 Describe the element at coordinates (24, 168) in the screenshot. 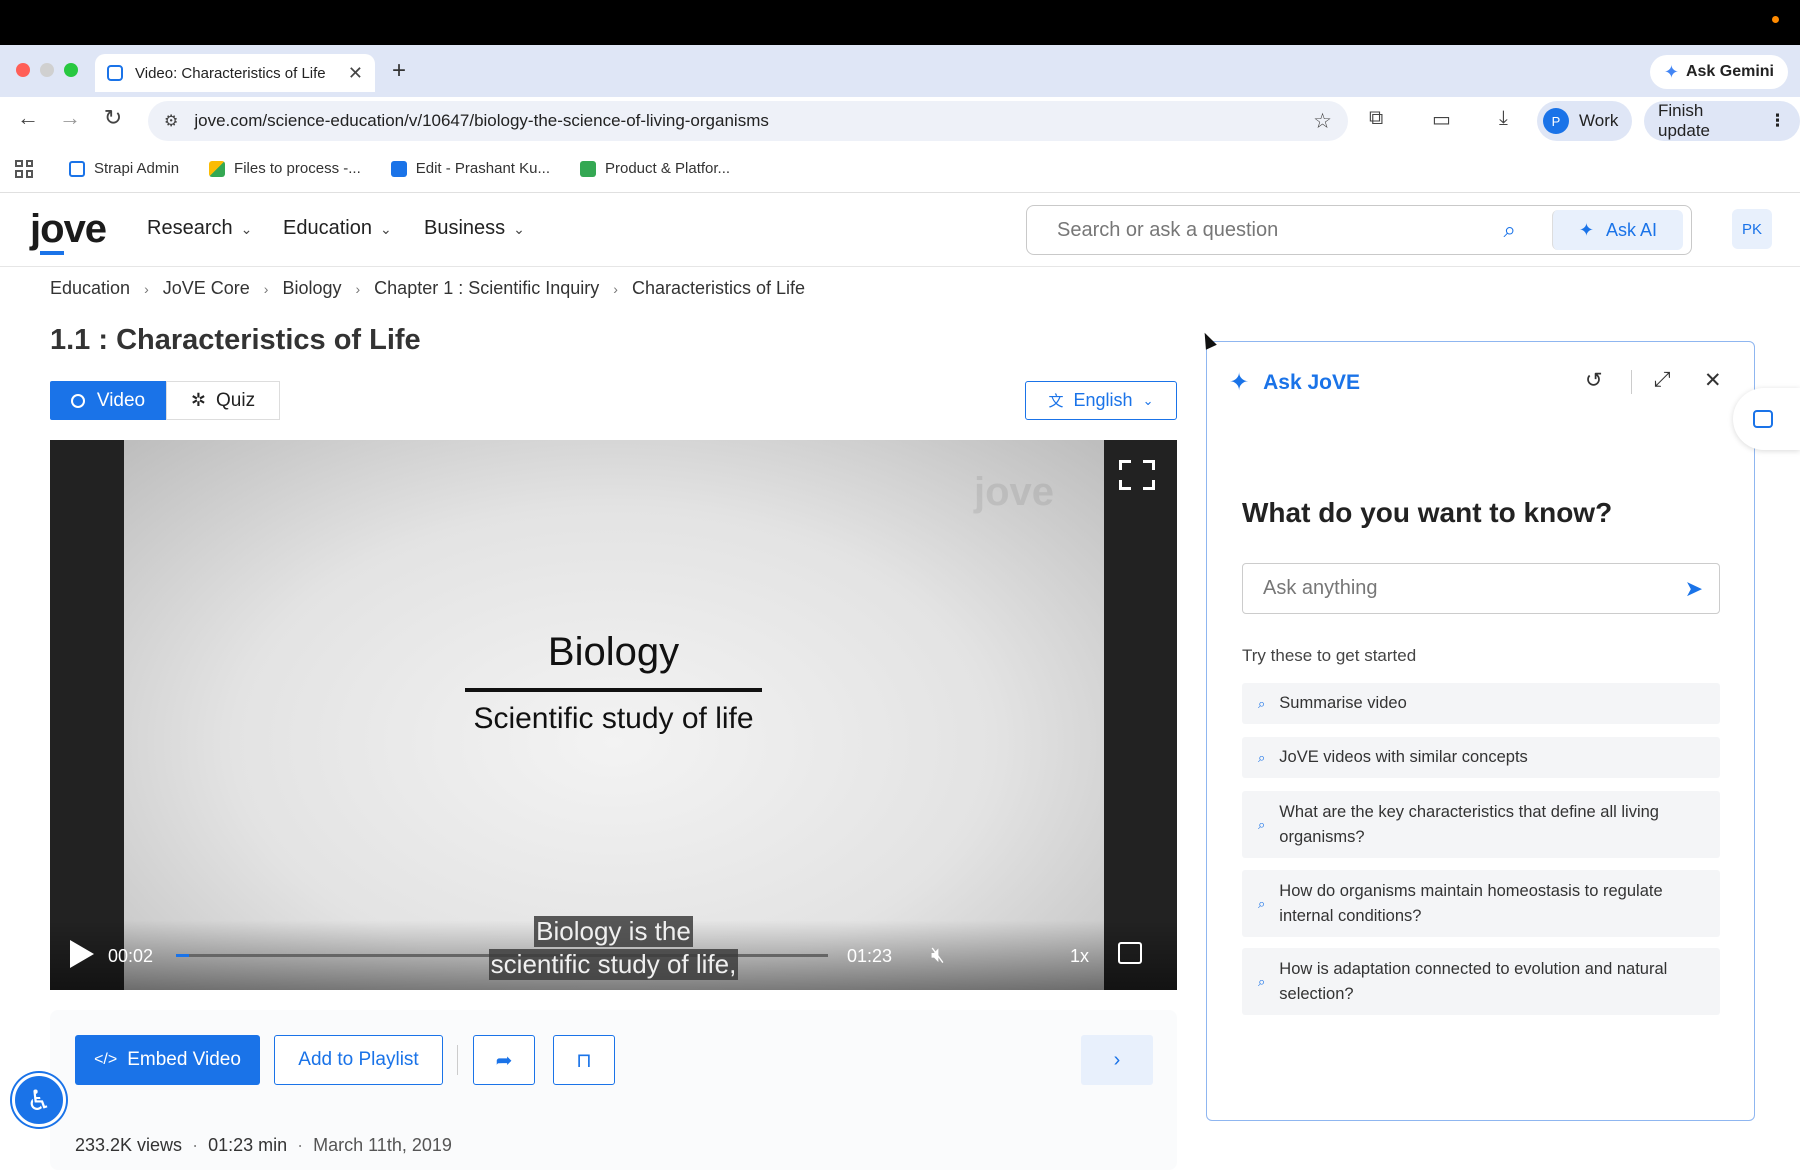

I see `apps-grid-icon` at that location.